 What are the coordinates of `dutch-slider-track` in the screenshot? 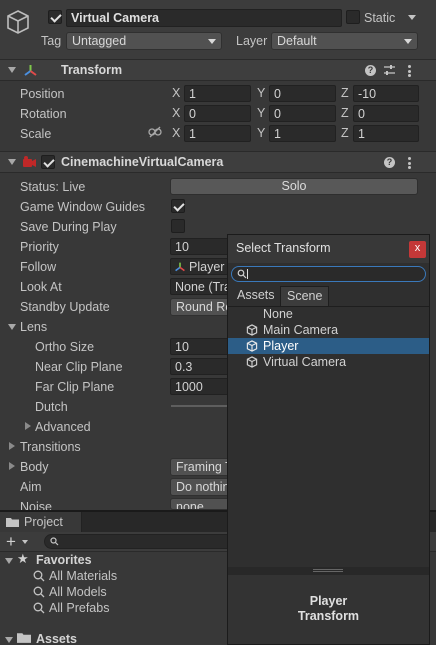 It's located at (201, 406).